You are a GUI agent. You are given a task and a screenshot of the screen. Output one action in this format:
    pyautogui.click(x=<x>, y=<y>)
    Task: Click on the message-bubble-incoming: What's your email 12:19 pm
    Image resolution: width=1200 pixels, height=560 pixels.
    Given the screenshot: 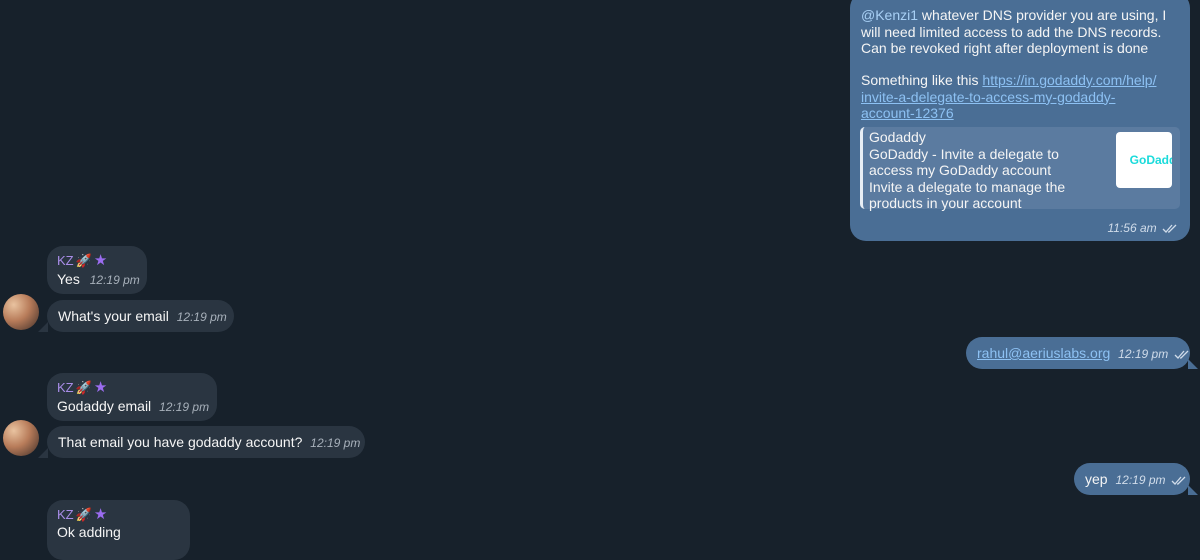 What is the action you would take?
    pyautogui.click(x=140, y=316)
    